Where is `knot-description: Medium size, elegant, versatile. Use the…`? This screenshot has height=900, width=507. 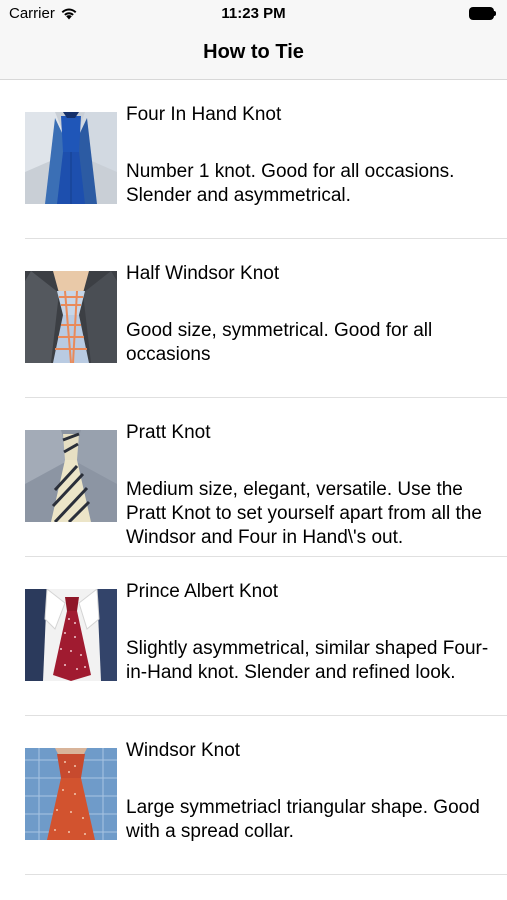
knot-description: Medium size, elegant, versatile. Use the… is located at coordinates (304, 513).